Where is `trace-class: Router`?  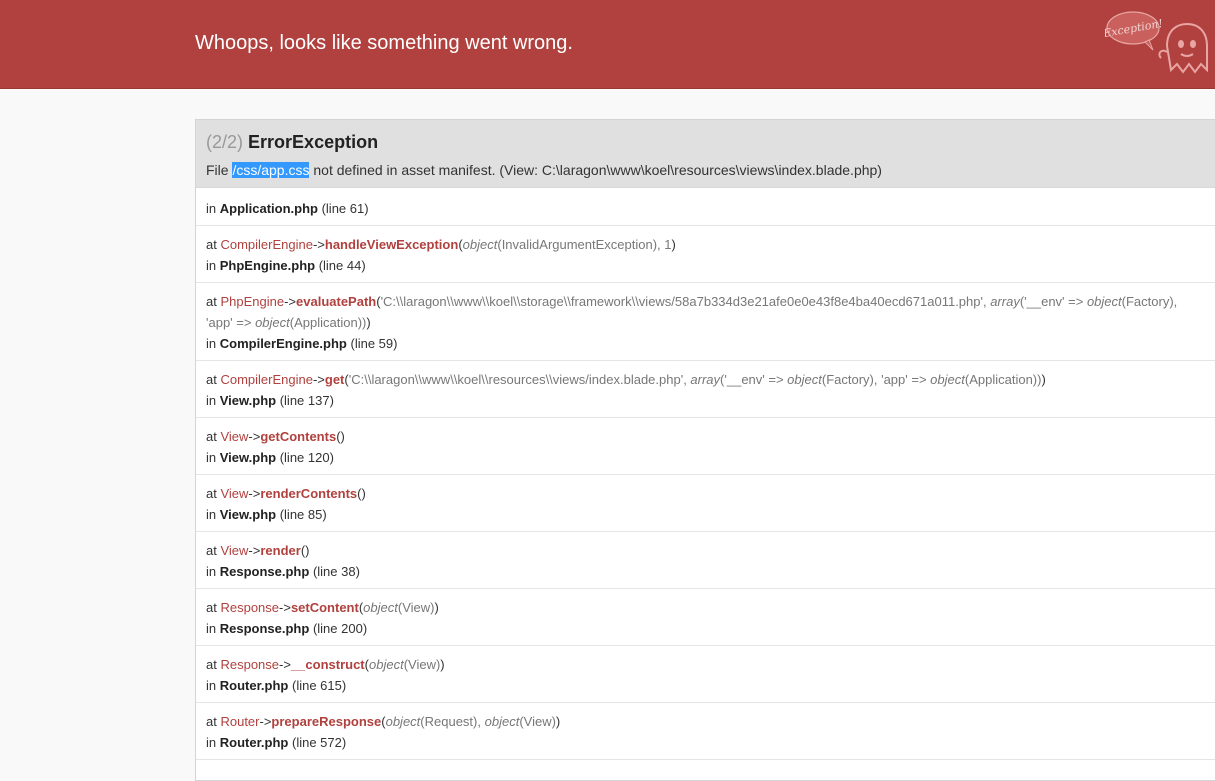
trace-class: Router is located at coordinates (240, 721).